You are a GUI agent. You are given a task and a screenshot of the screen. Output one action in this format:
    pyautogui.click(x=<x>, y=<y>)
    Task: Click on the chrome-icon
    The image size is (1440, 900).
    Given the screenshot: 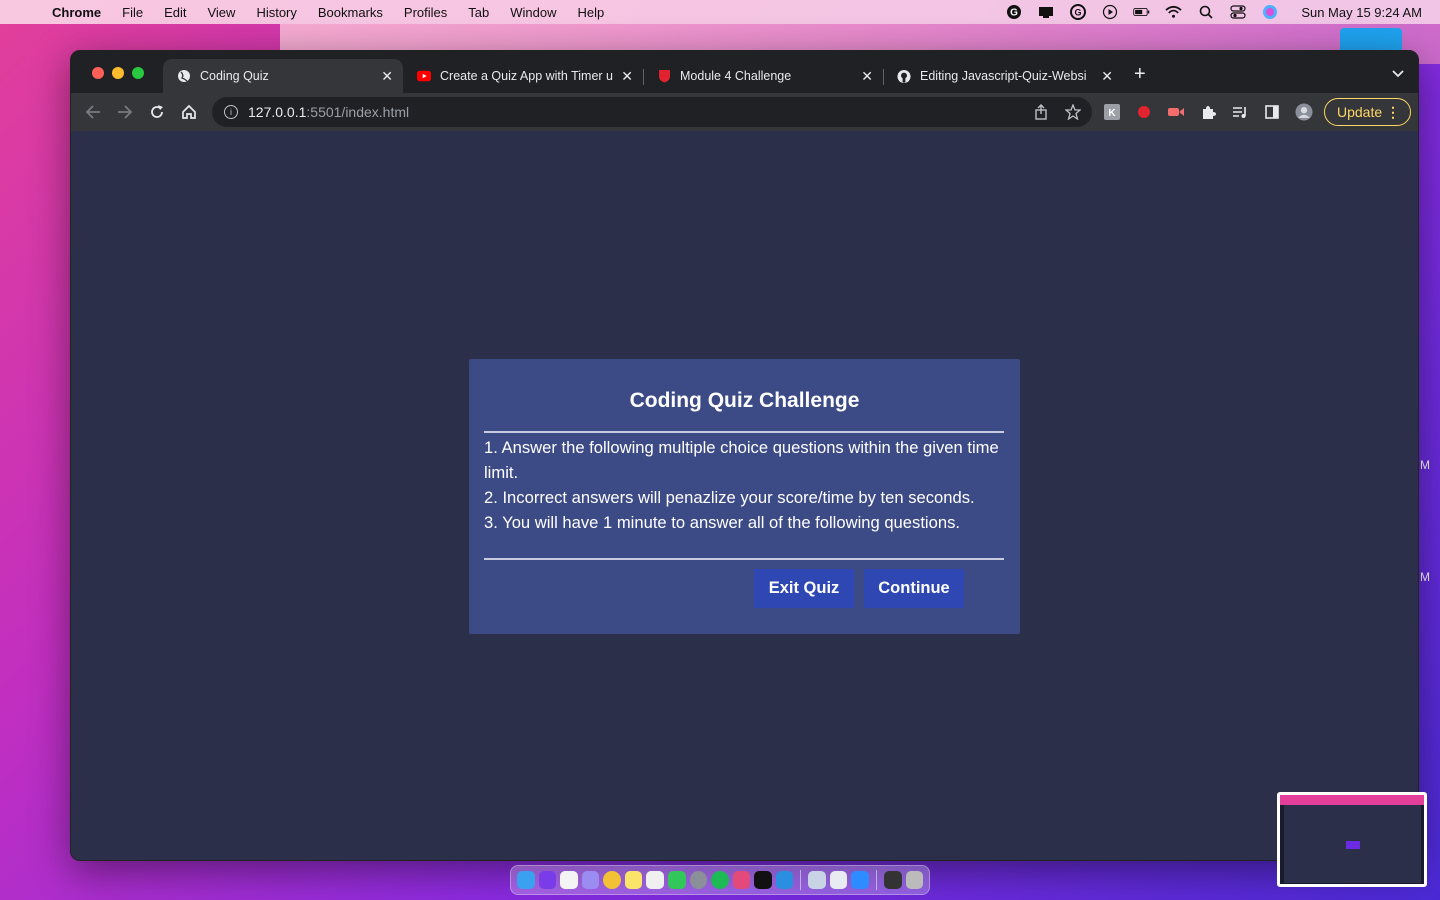 What is the action you would take?
    pyautogui.click(x=612, y=880)
    